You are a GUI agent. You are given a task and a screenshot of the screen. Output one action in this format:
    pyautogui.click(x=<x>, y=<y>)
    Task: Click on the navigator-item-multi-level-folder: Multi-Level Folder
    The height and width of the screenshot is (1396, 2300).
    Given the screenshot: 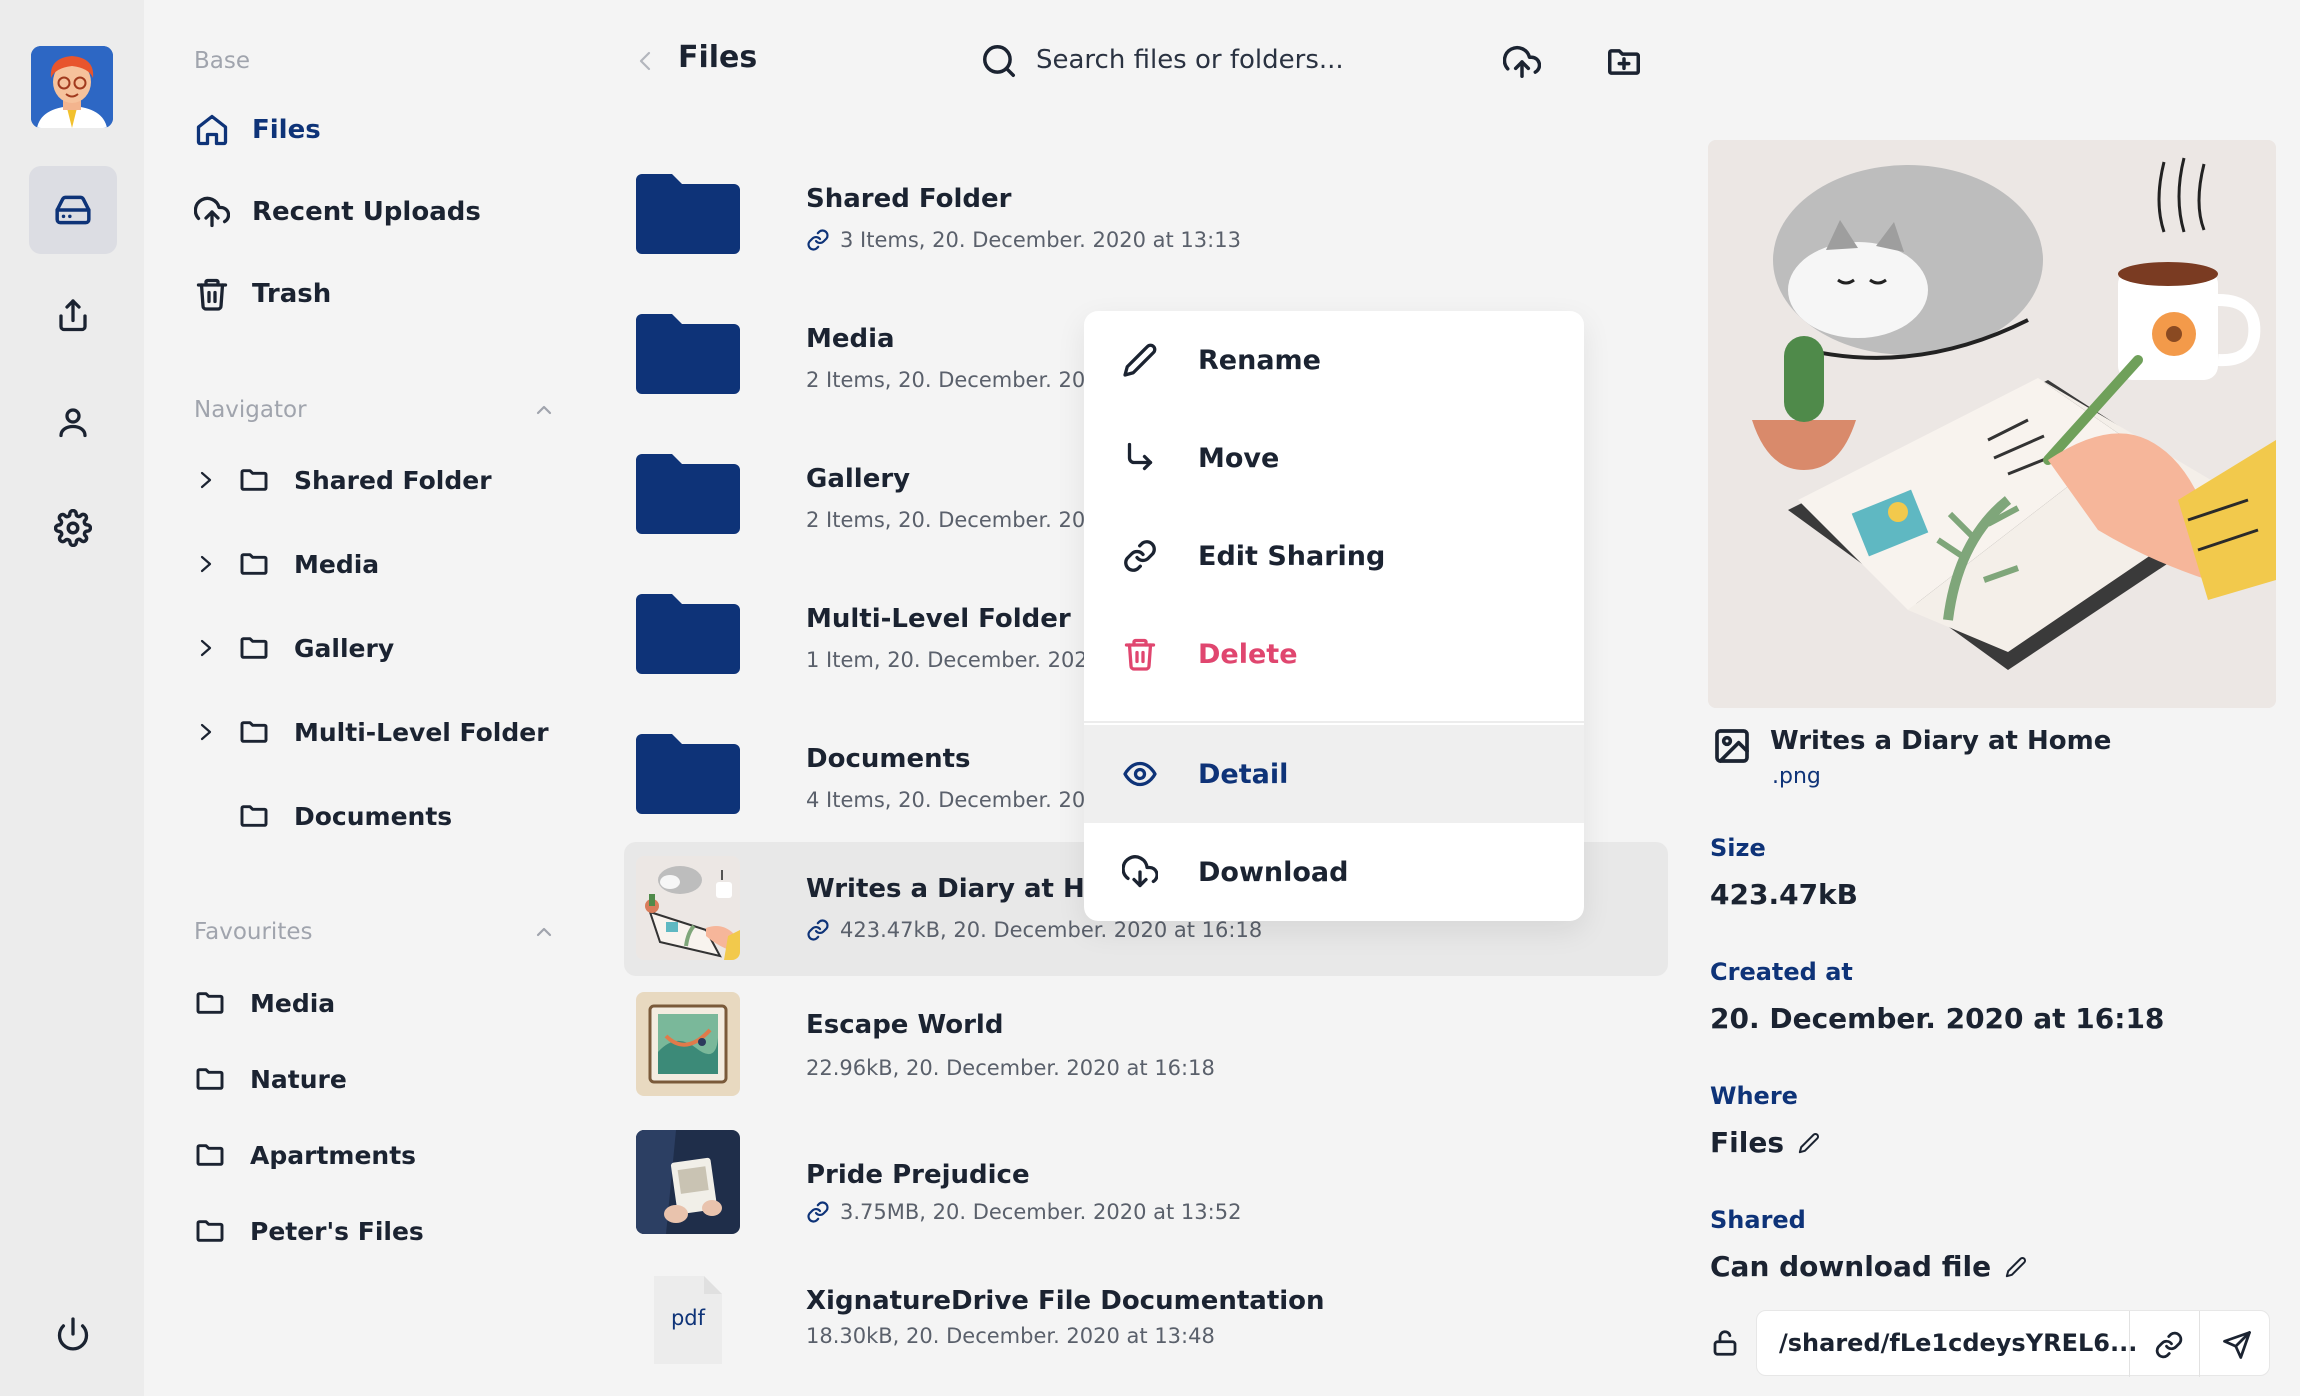 What is the action you would take?
    pyautogui.click(x=372, y=732)
    